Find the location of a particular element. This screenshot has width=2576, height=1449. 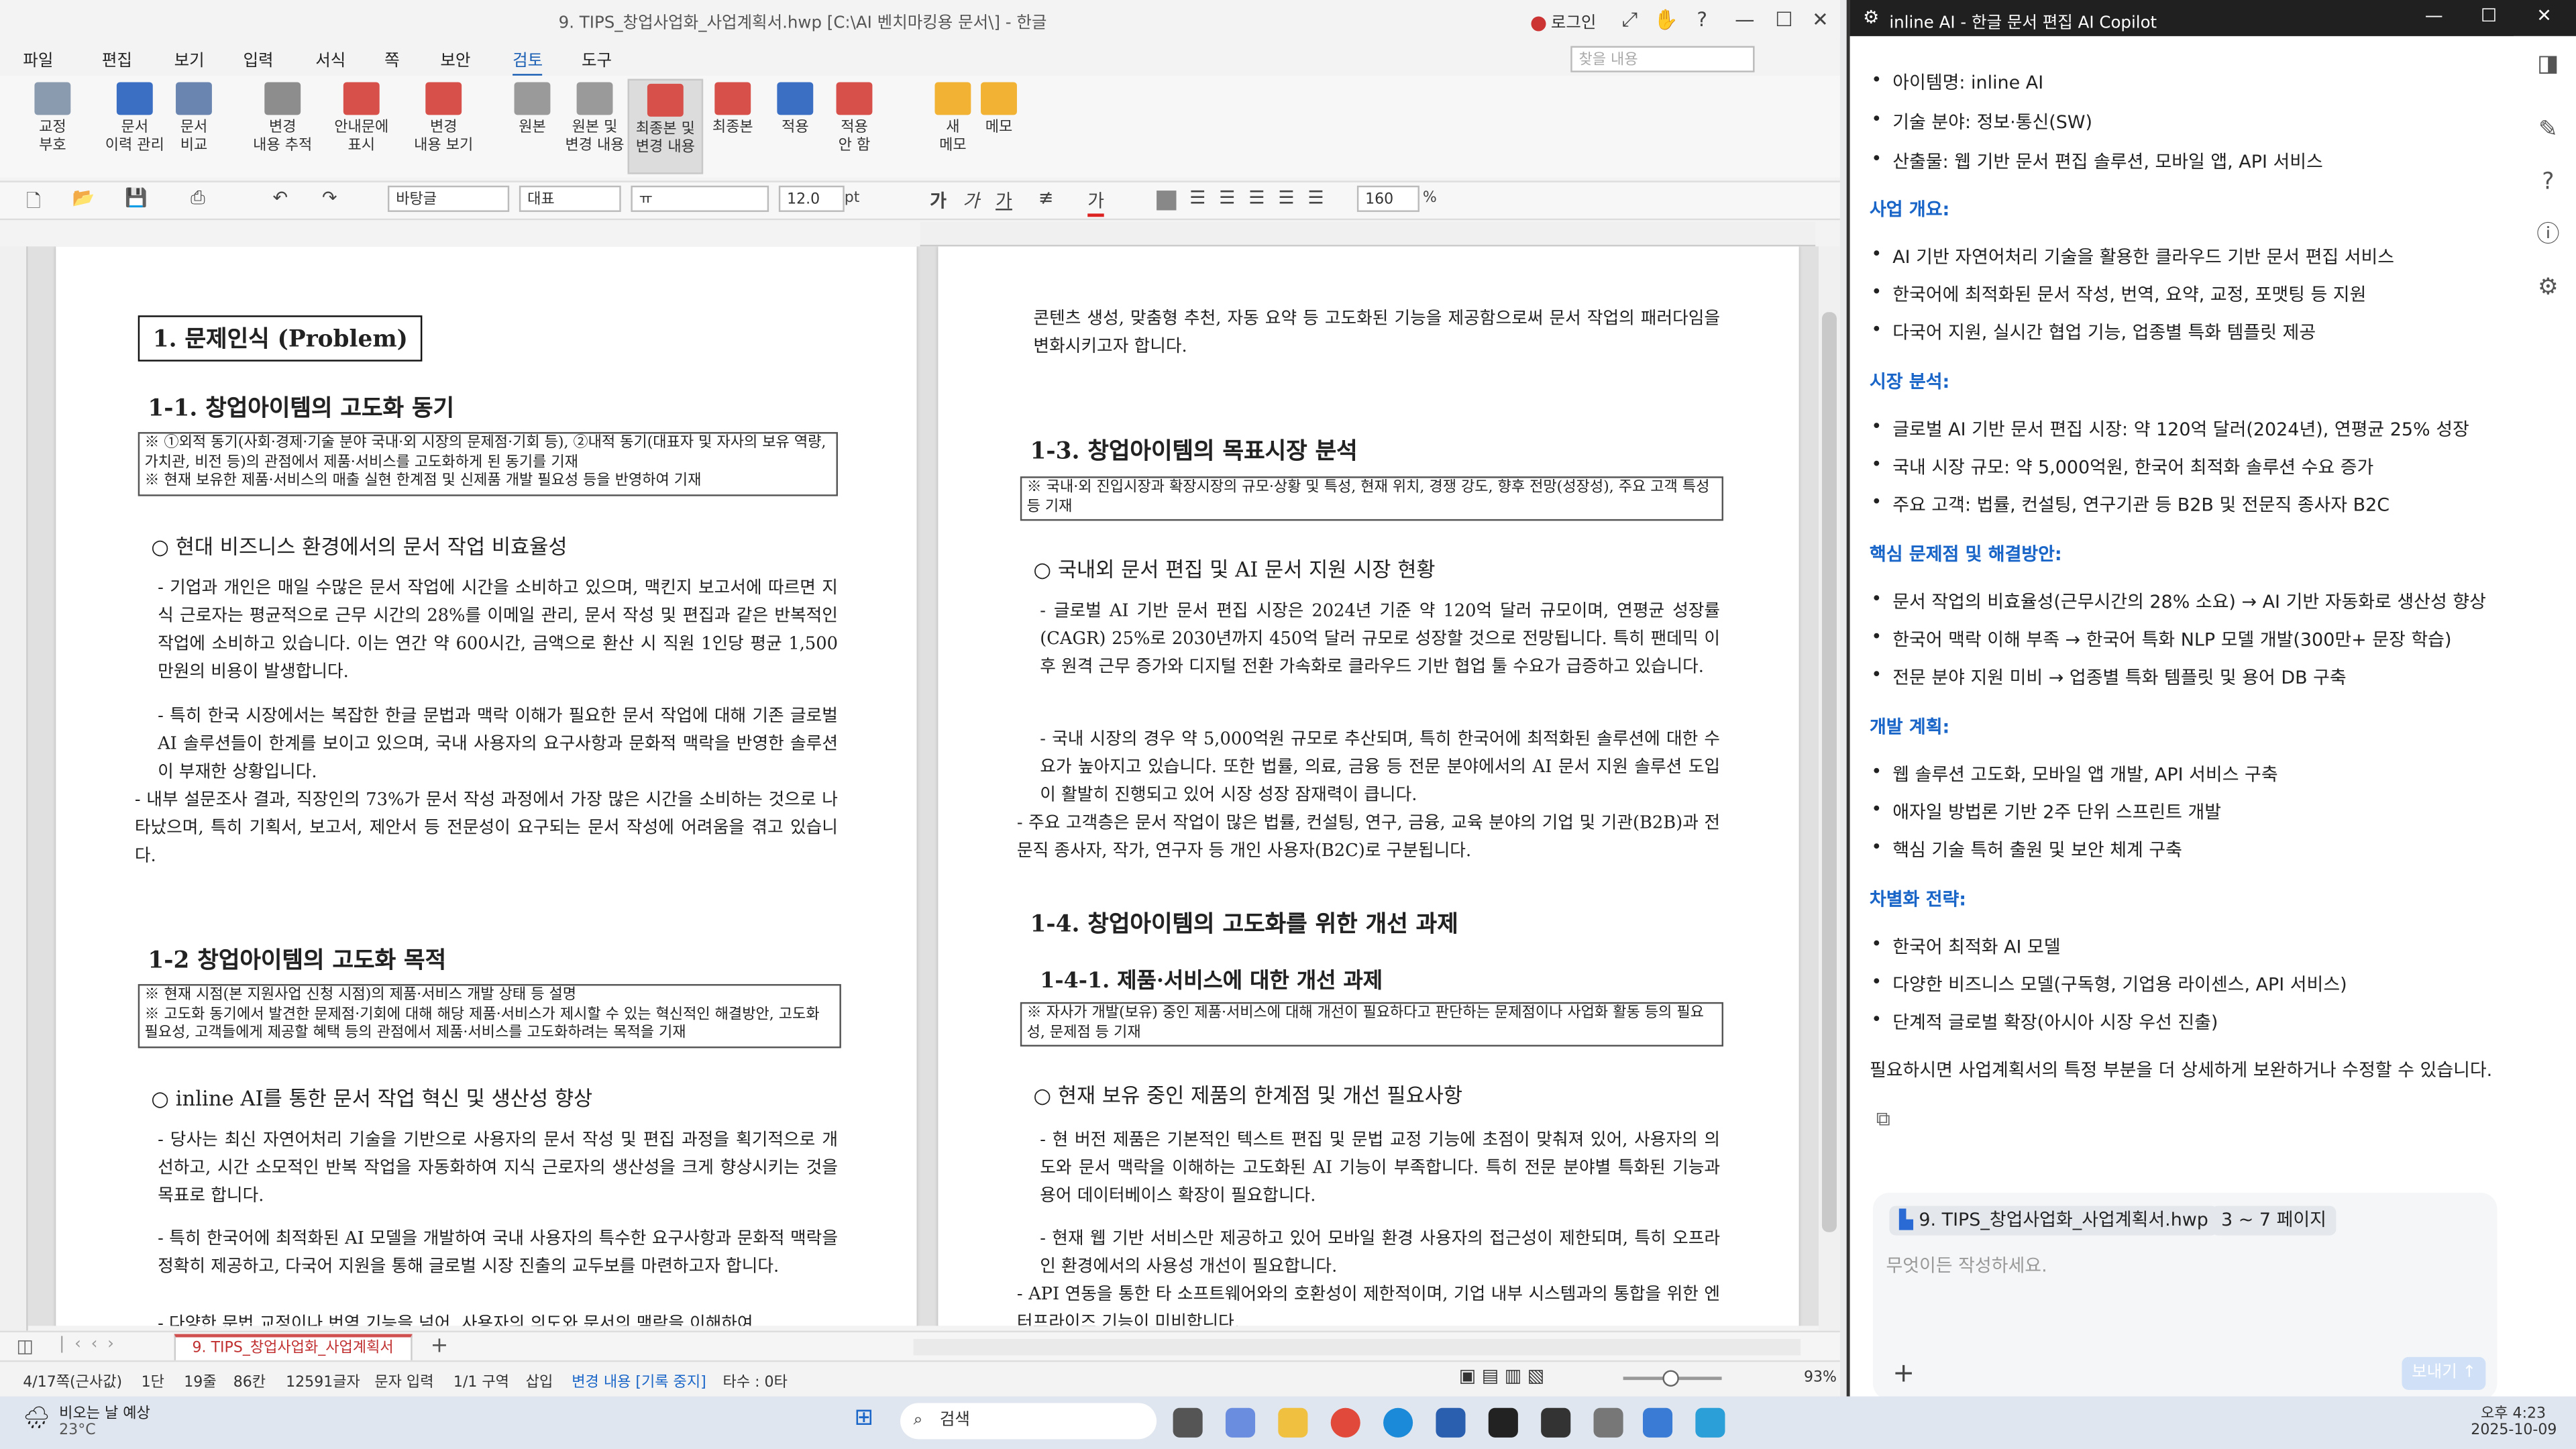

status-insert: 삽입 is located at coordinates (539, 1380).